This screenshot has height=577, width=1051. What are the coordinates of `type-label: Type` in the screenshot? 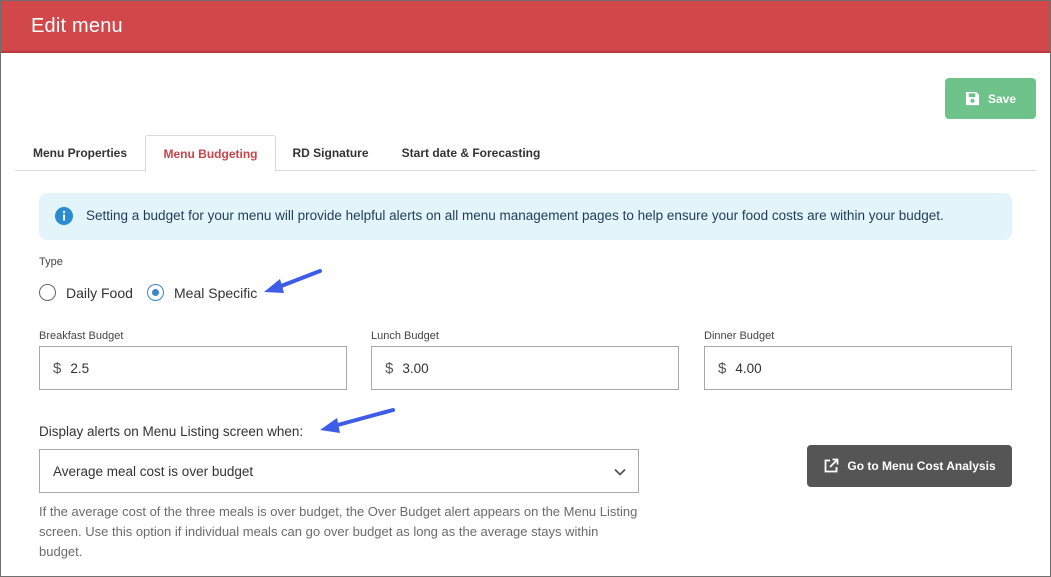 It's located at (51, 262).